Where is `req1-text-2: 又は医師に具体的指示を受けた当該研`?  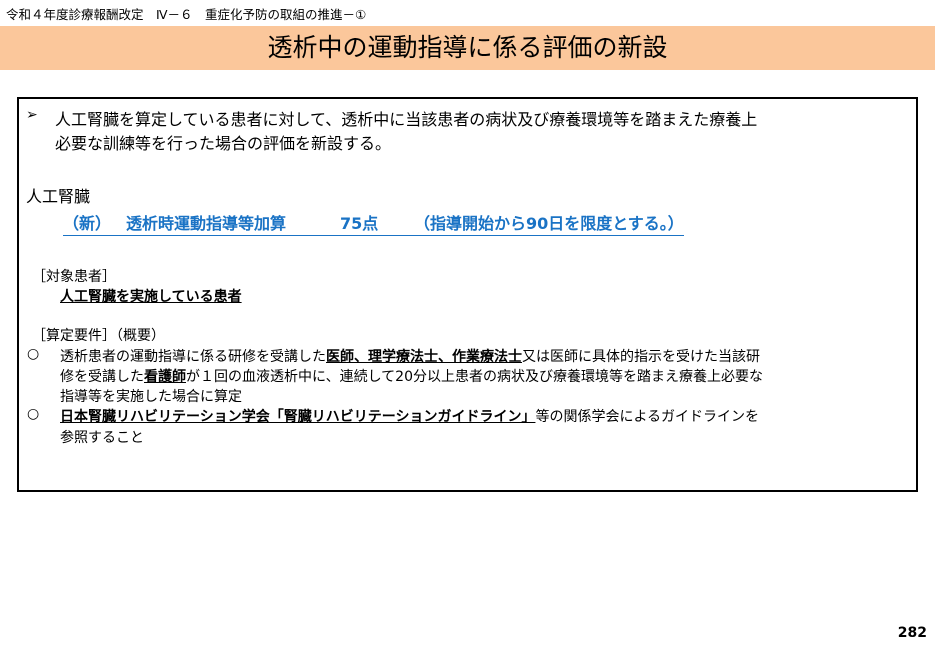
req1-text-2: 又は医師に具体的指示を受けた当該研 is located at coordinates (641, 357).